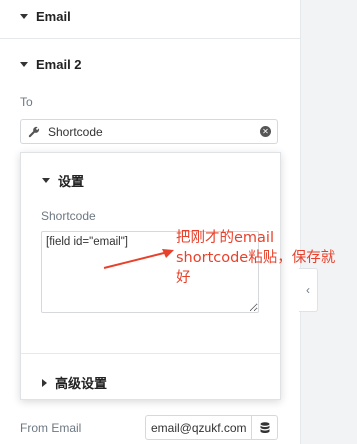 Image resolution: width=357 pixels, height=444 pixels. I want to click on dynamic-tag-label: Shortcode, so click(75, 131).